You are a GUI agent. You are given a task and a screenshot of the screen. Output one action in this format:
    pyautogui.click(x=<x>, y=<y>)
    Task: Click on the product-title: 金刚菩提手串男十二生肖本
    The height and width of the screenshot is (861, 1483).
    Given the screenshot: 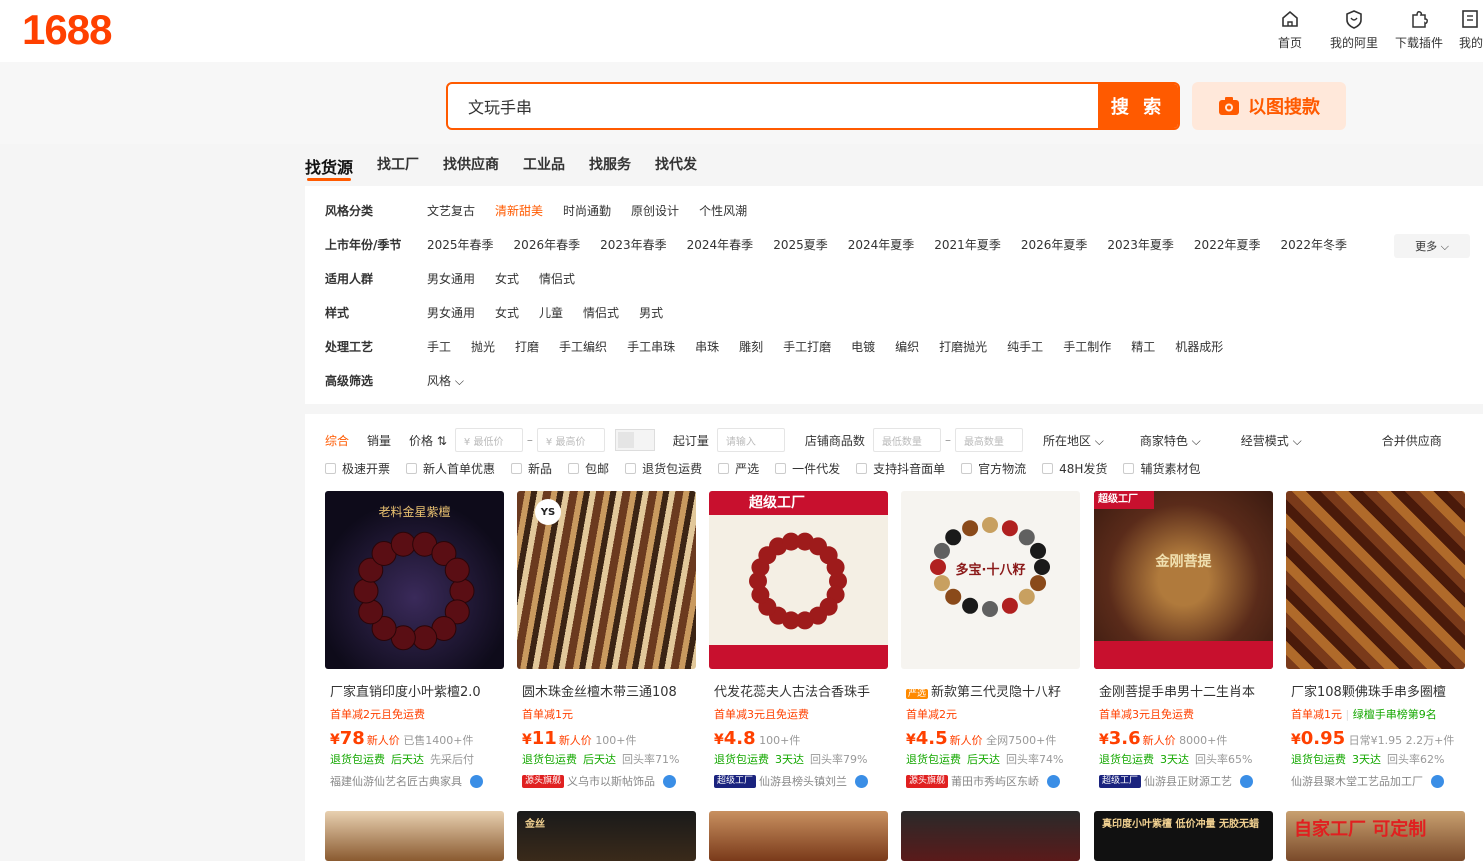 What is the action you would take?
    pyautogui.click(x=1183, y=690)
    